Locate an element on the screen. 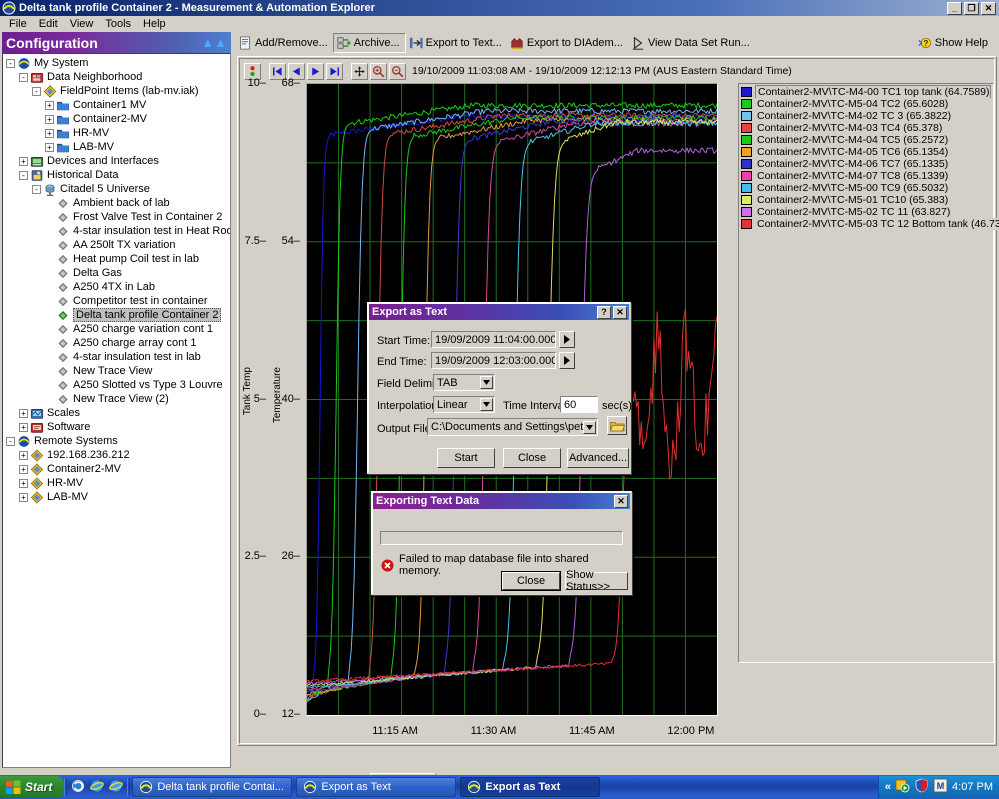  tree-item: - Remote Systems is located at coordinates (116, 441).